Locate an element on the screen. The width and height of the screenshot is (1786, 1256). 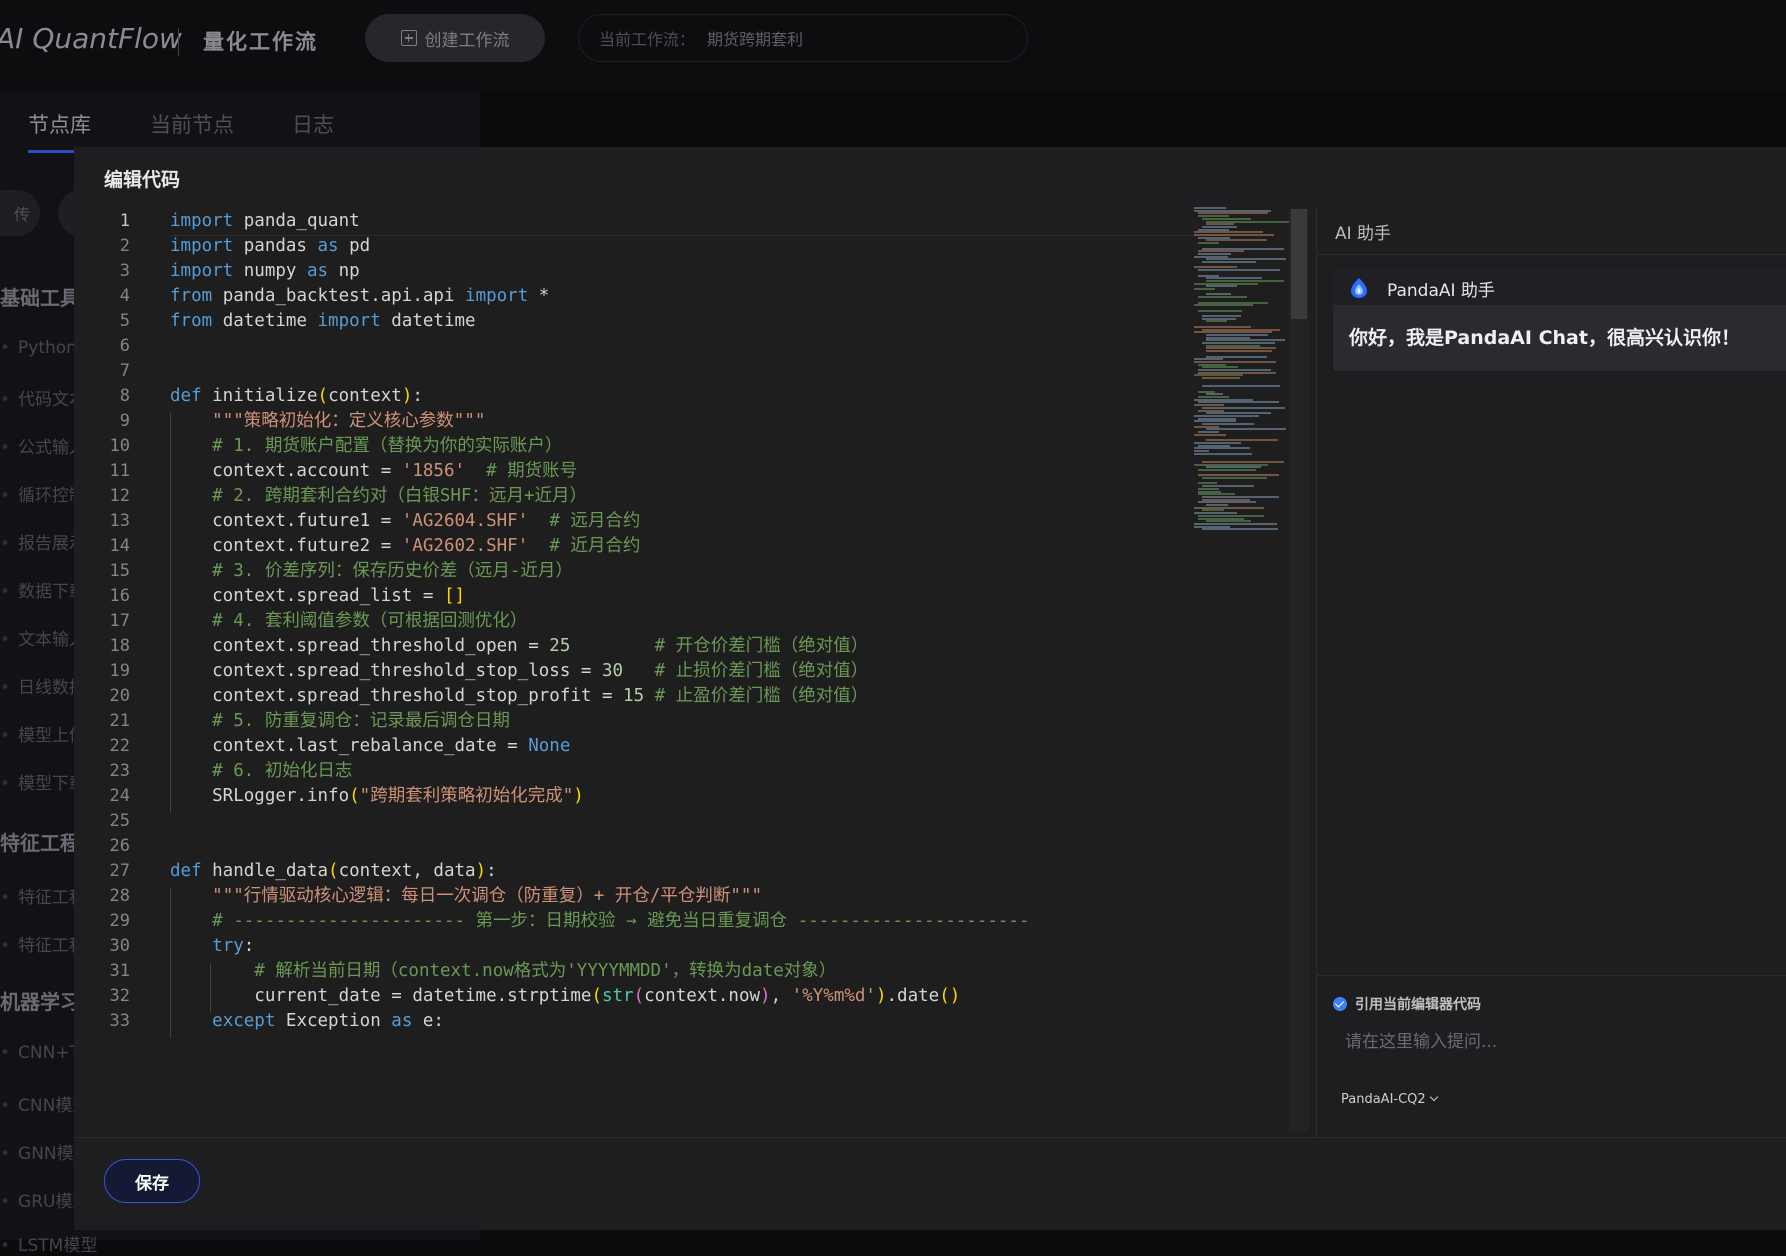
editor-scrollbar is located at coordinates (1299, 670).